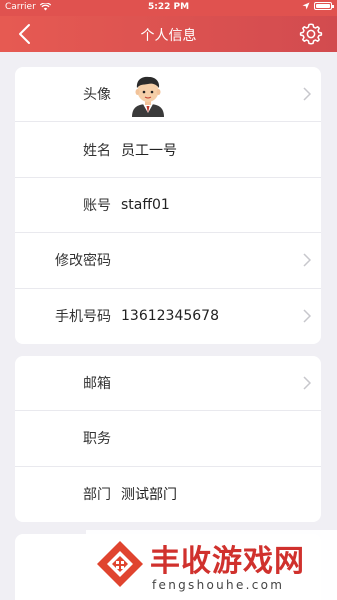  I want to click on status-time: 5:22 PM, so click(168, 7).